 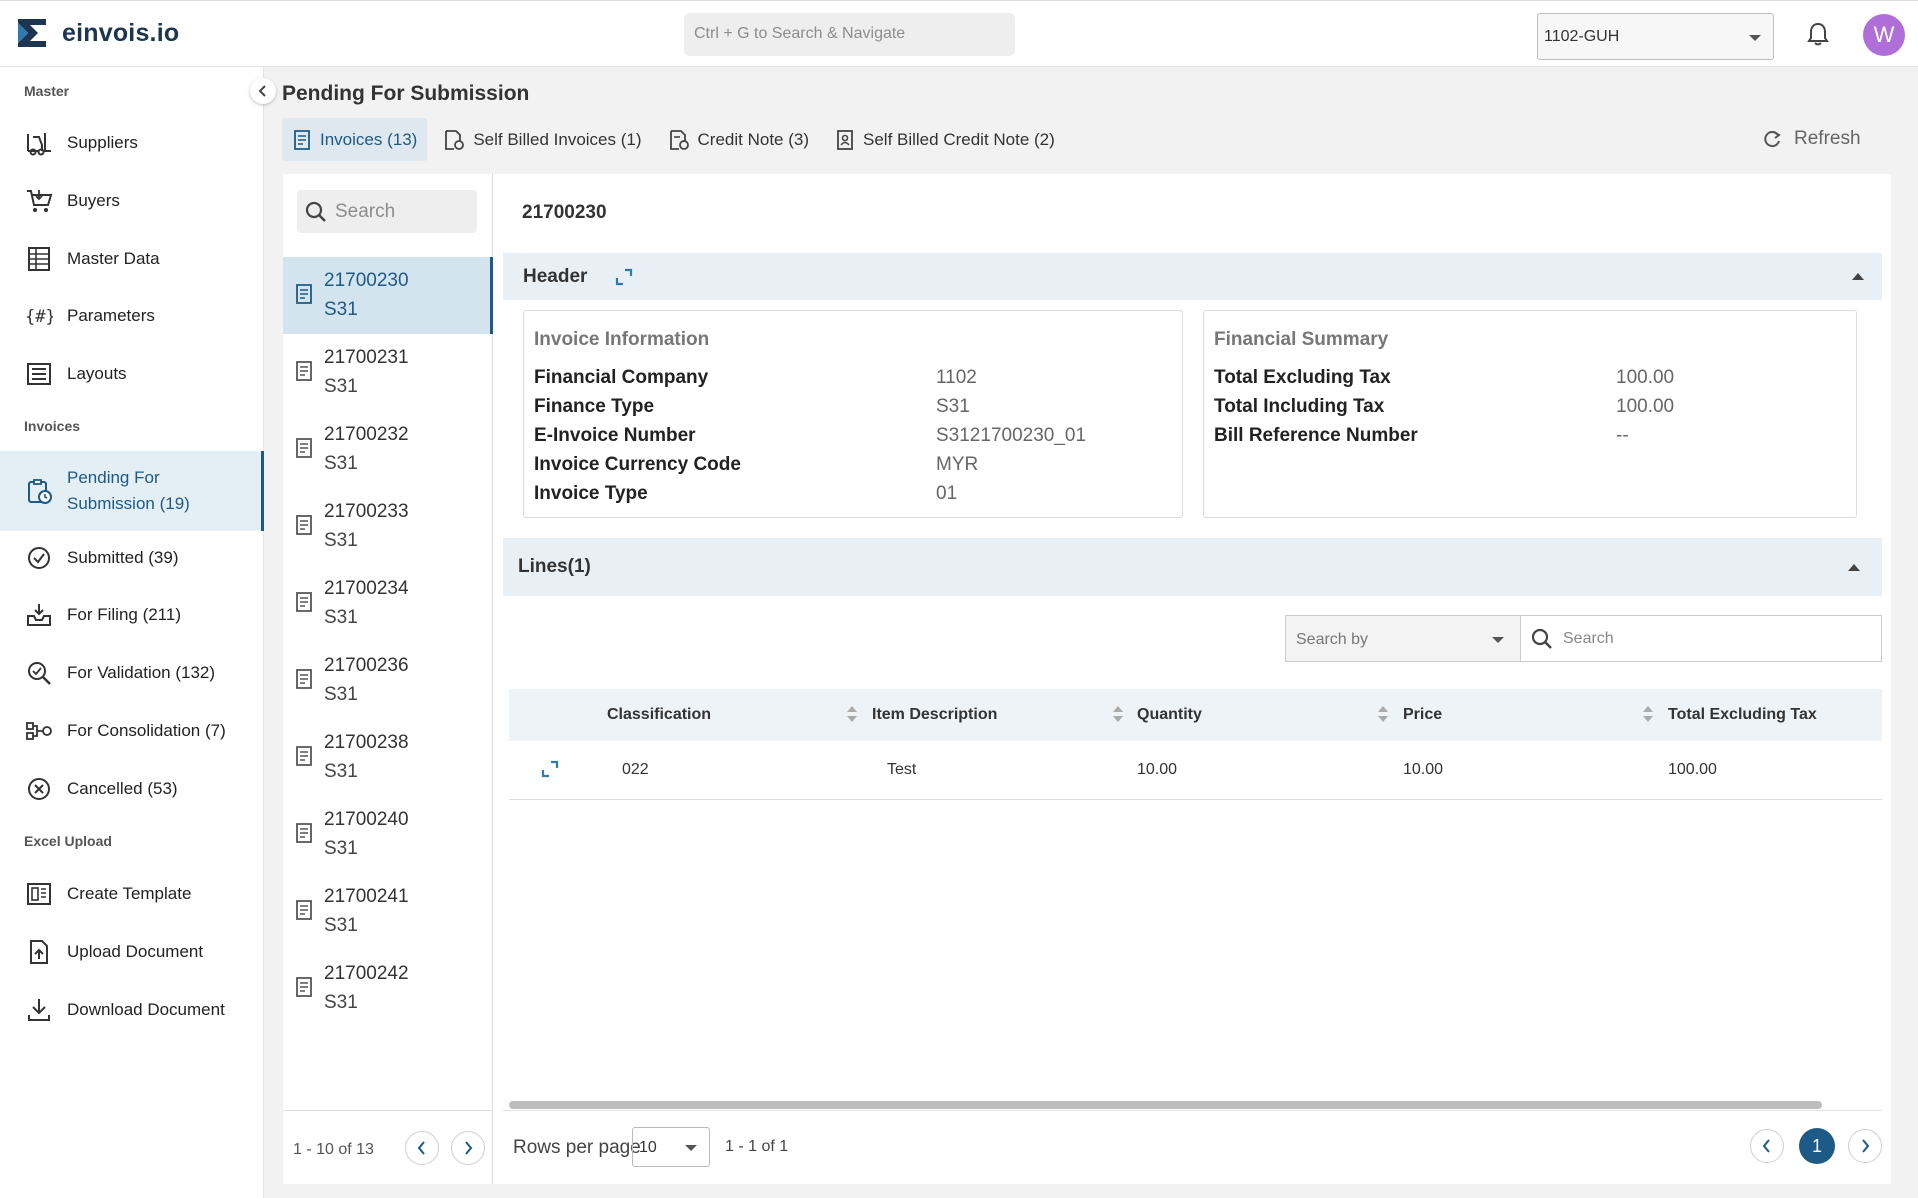 What do you see at coordinates (132, 201) in the screenshot?
I see `sidebar-item-buyers: Buyers` at bounding box center [132, 201].